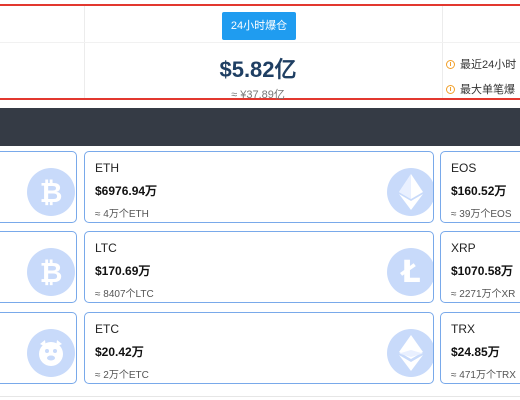 The height and width of the screenshot is (400, 520). What do you see at coordinates (126, 191) in the screenshot?
I see `coin-liquidation-amount: $6976.94万` at bounding box center [126, 191].